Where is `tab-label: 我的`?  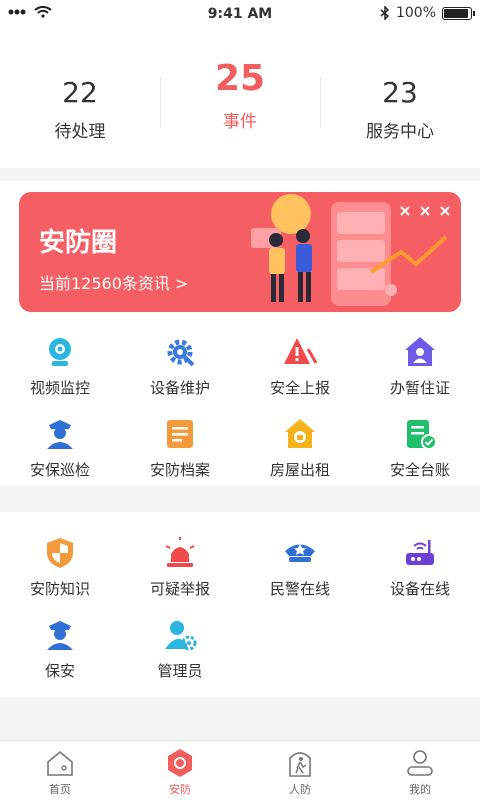
tab-label: 我的 is located at coordinates (420, 789).